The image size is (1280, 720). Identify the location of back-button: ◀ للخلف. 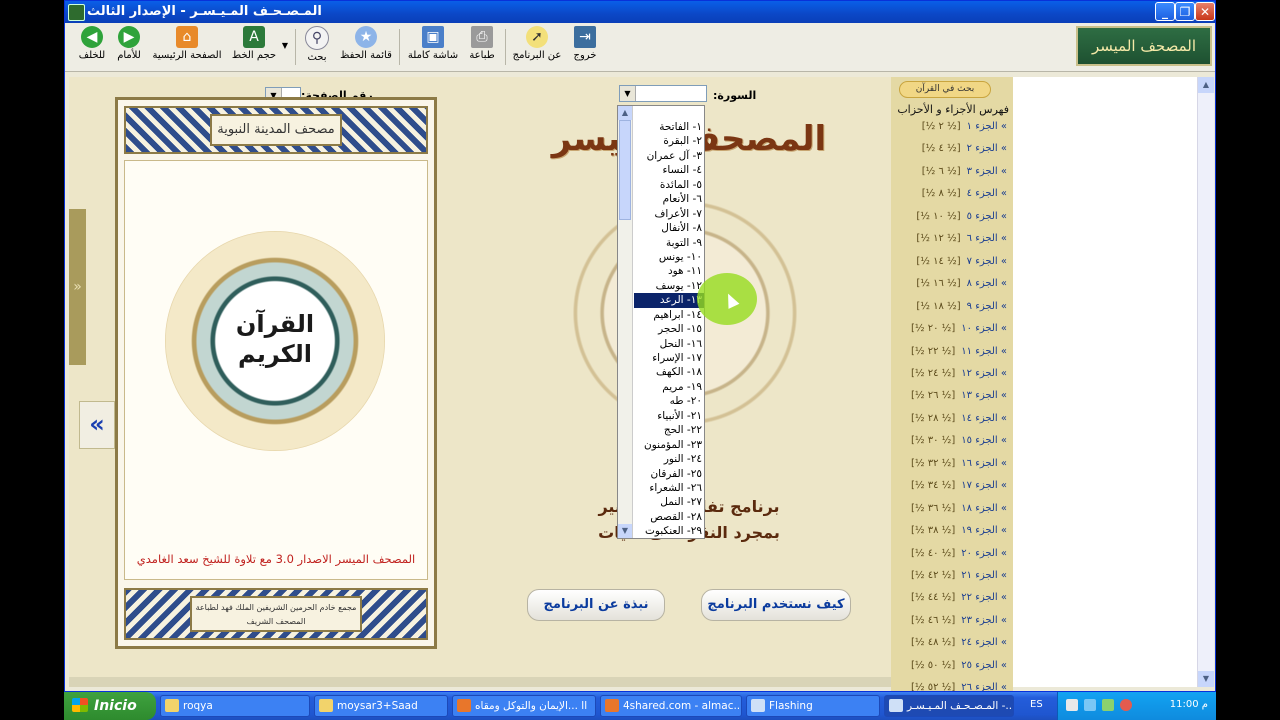
(92, 47).